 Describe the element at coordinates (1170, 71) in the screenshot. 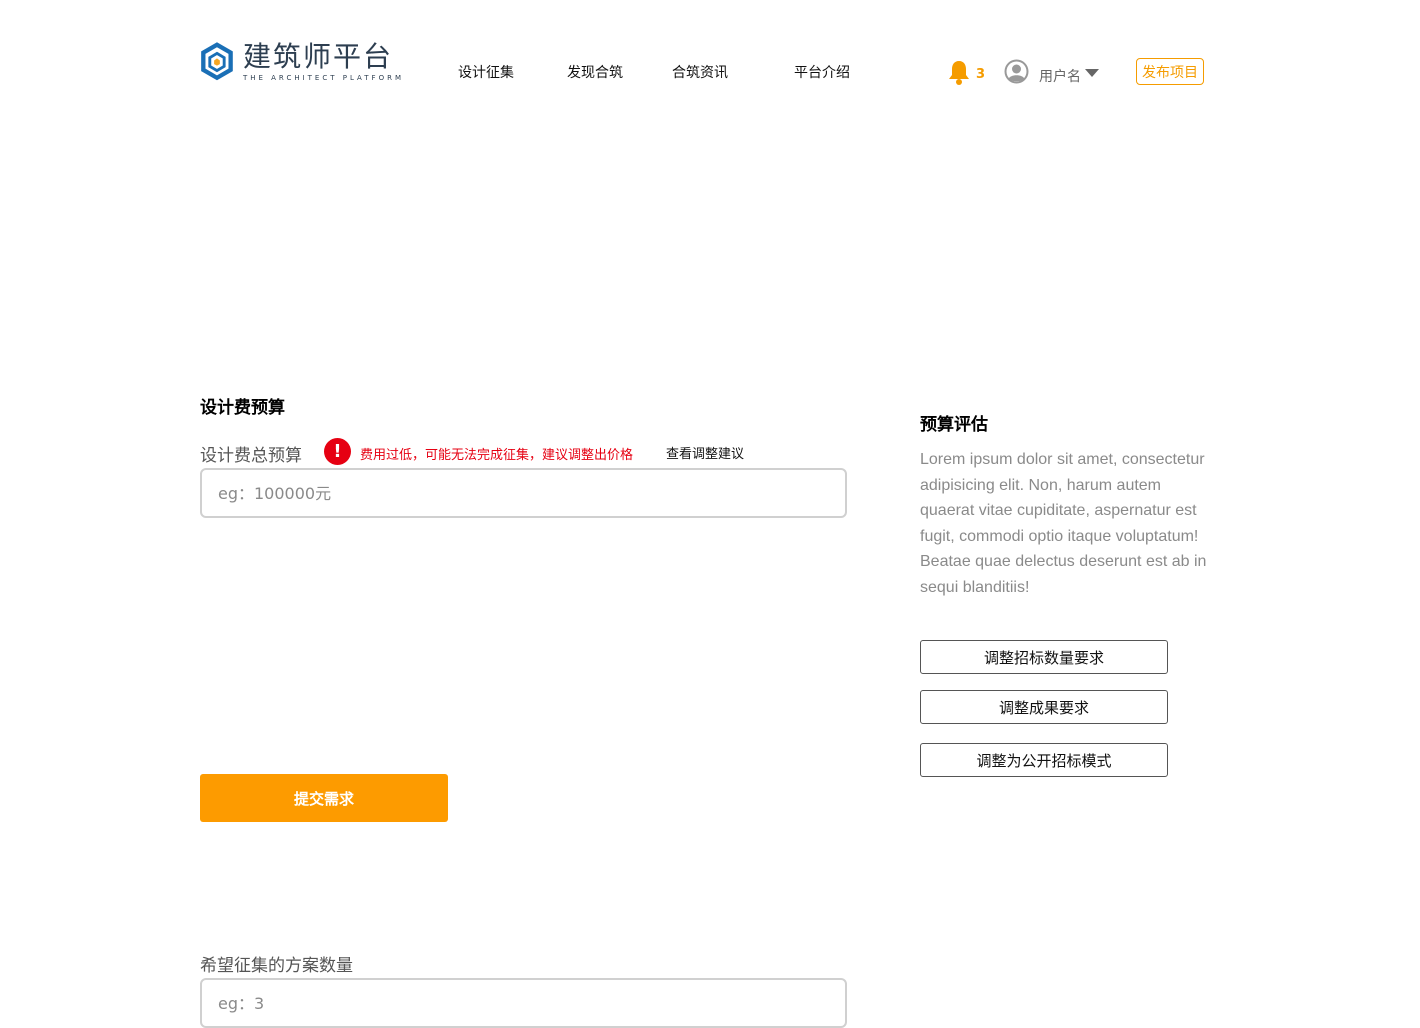

I see `publish-project-button: 发布项目` at that location.